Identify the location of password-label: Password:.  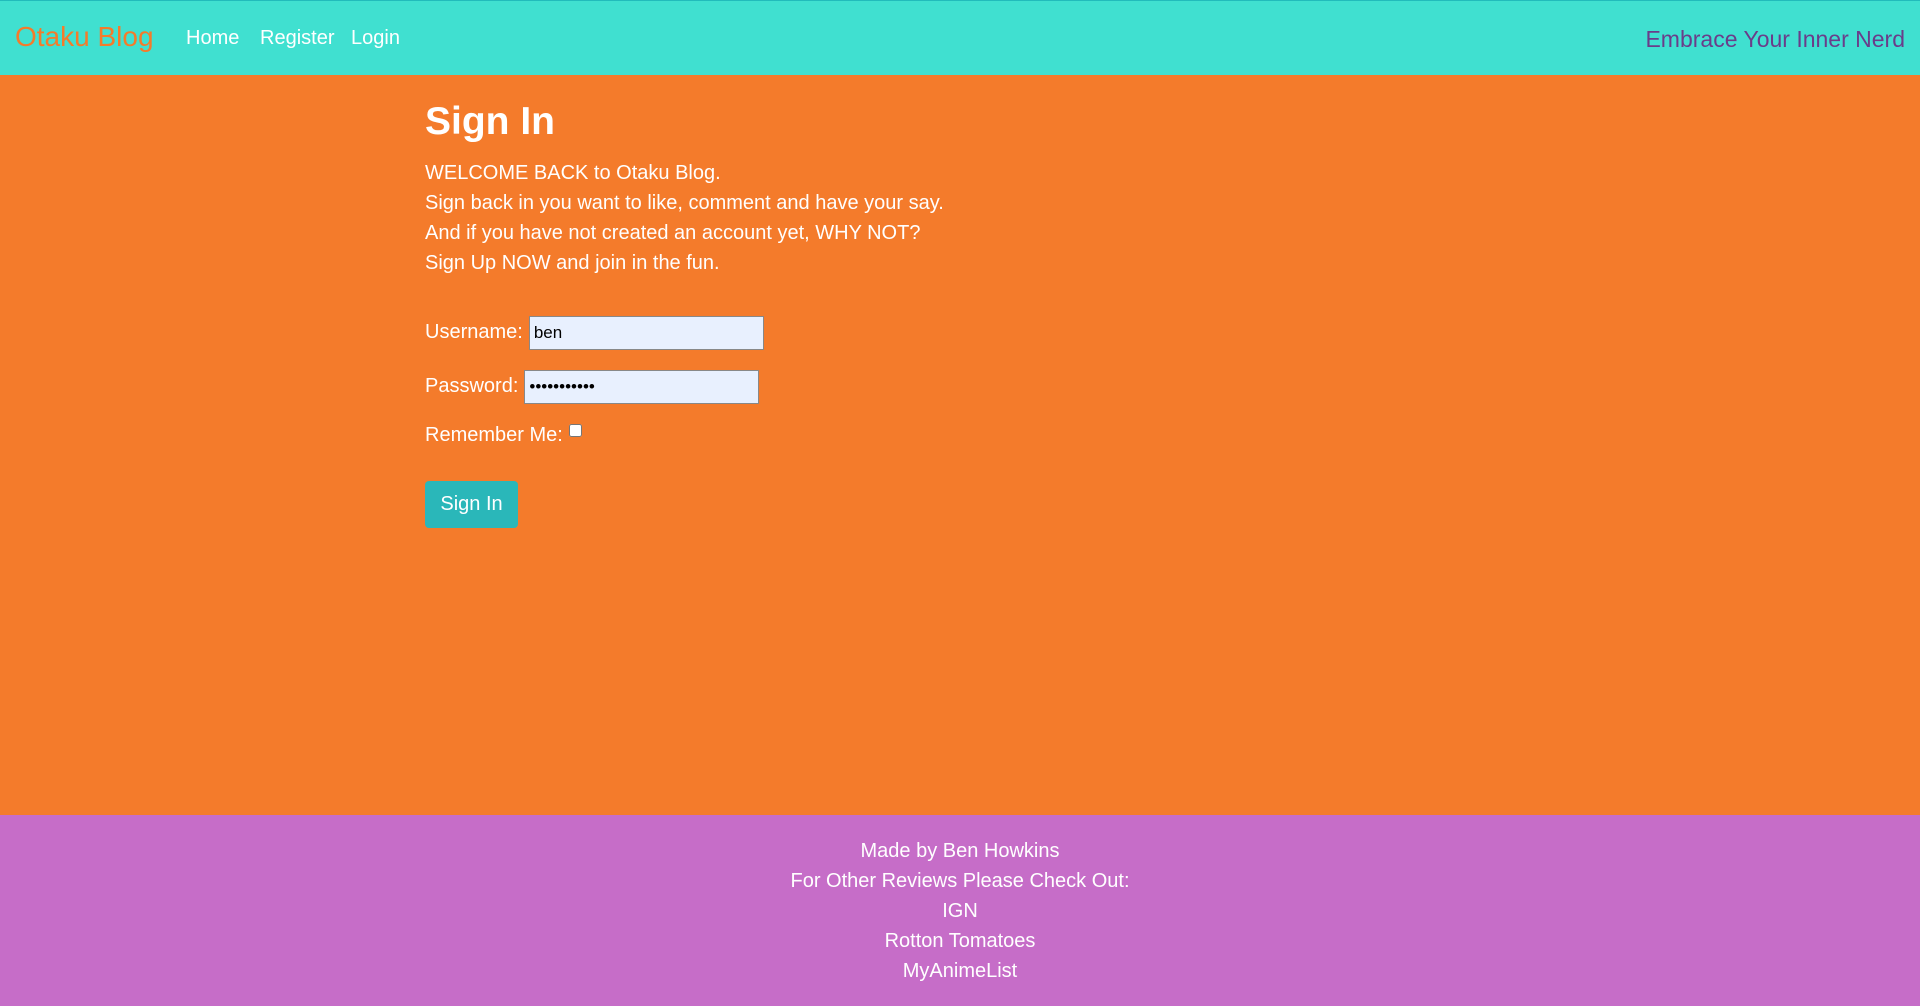
(472, 386).